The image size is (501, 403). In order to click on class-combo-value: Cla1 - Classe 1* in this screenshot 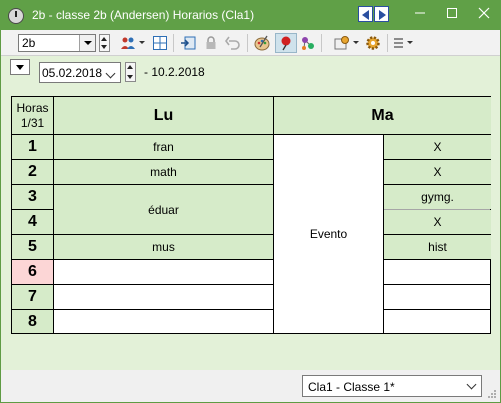, I will do `click(351, 387)`.